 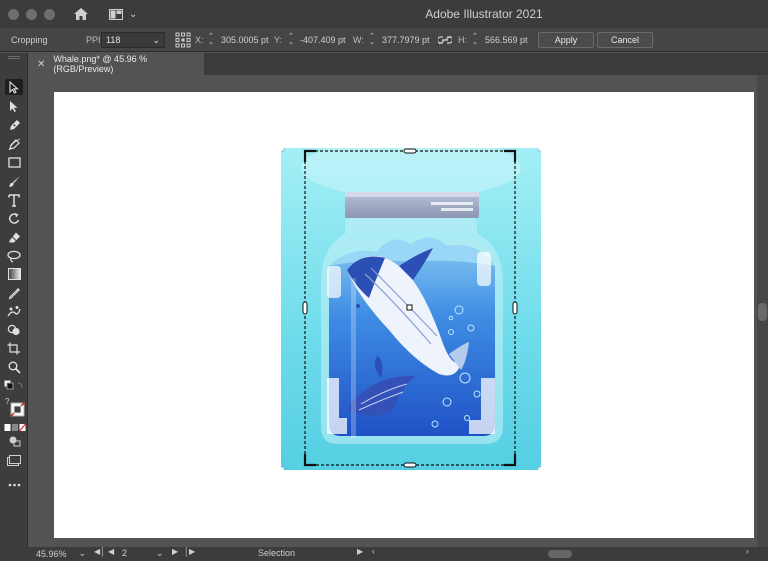 I want to click on vertical-scrollbar, so click(x=762, y=311).